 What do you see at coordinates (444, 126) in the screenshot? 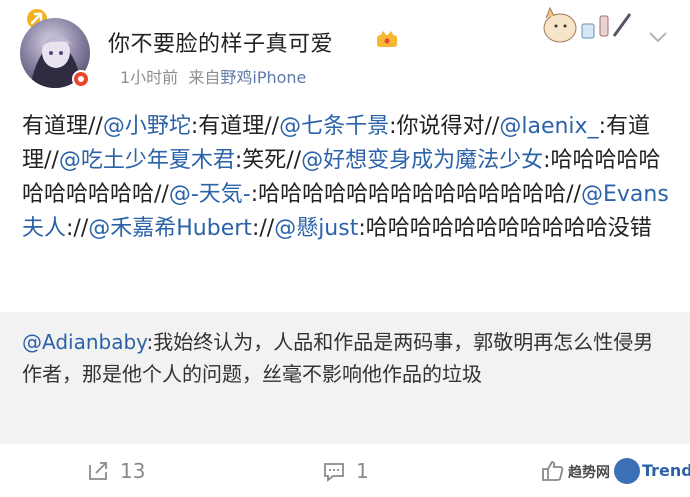
I see `text-segment: :你说得对//` at bounding box center [444, 126].